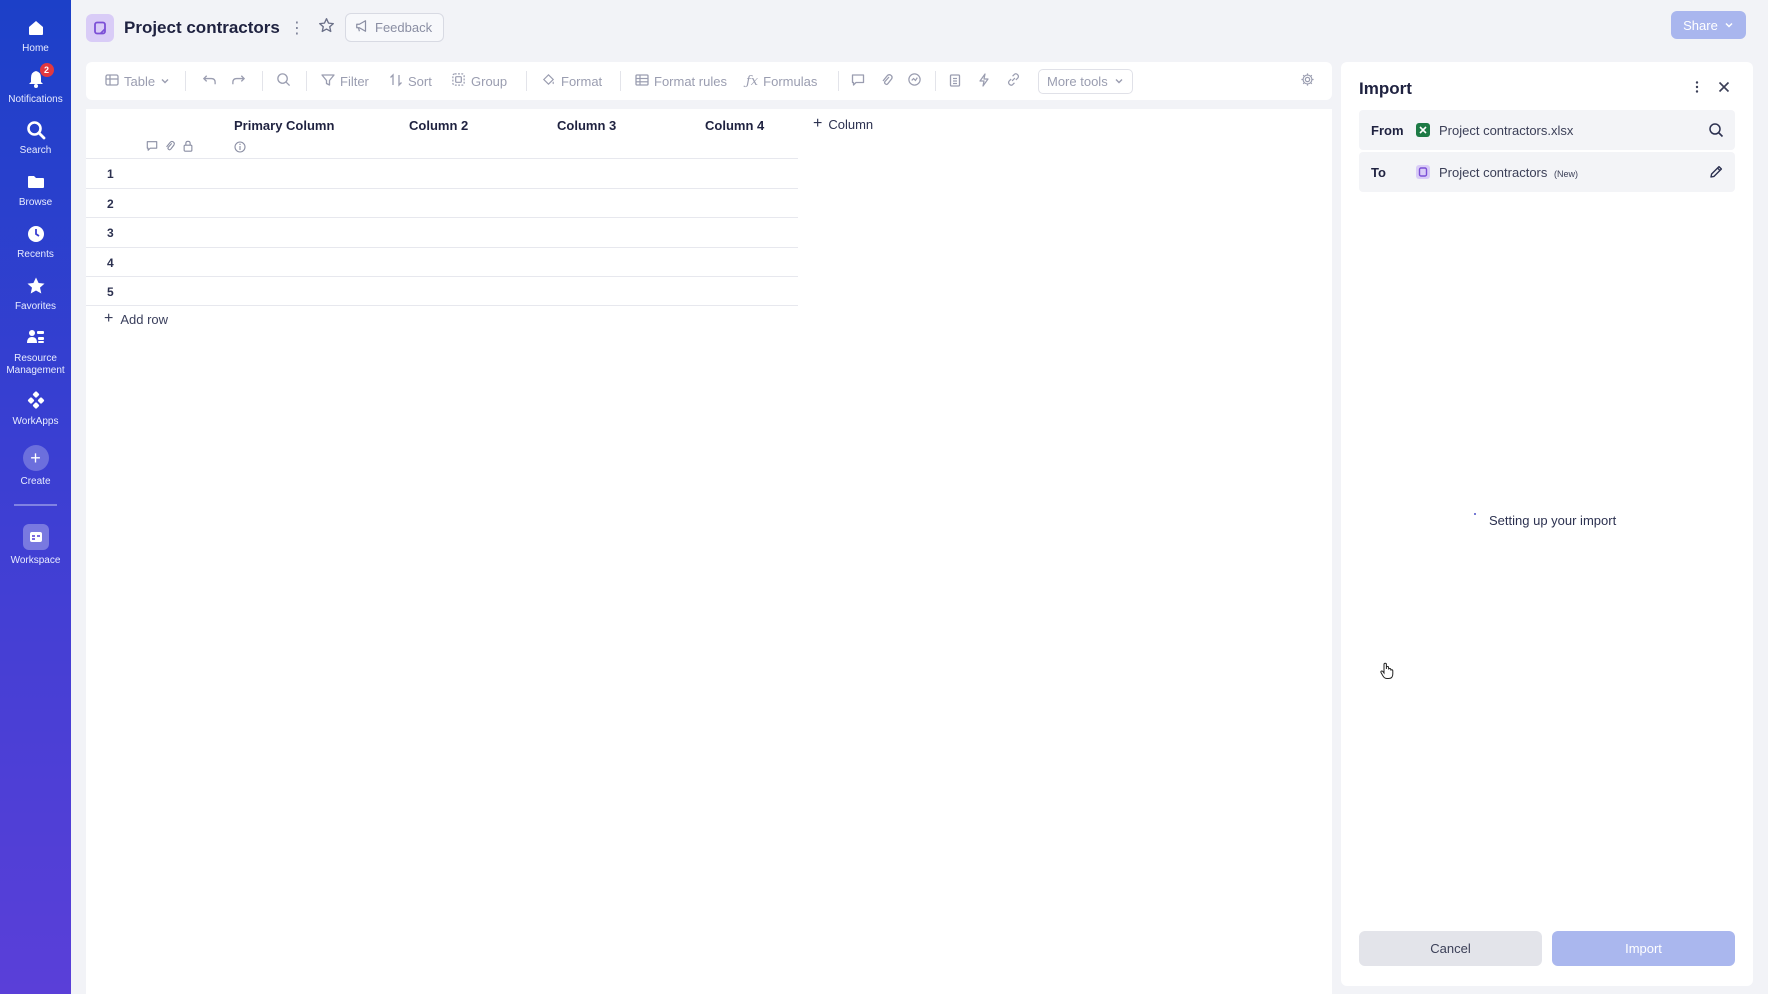 This screenshot has width=1768, height=994. Describe the element at coordinates (35, 202) in the screenshot. I see `nav-browse-label: Browse` at that location.